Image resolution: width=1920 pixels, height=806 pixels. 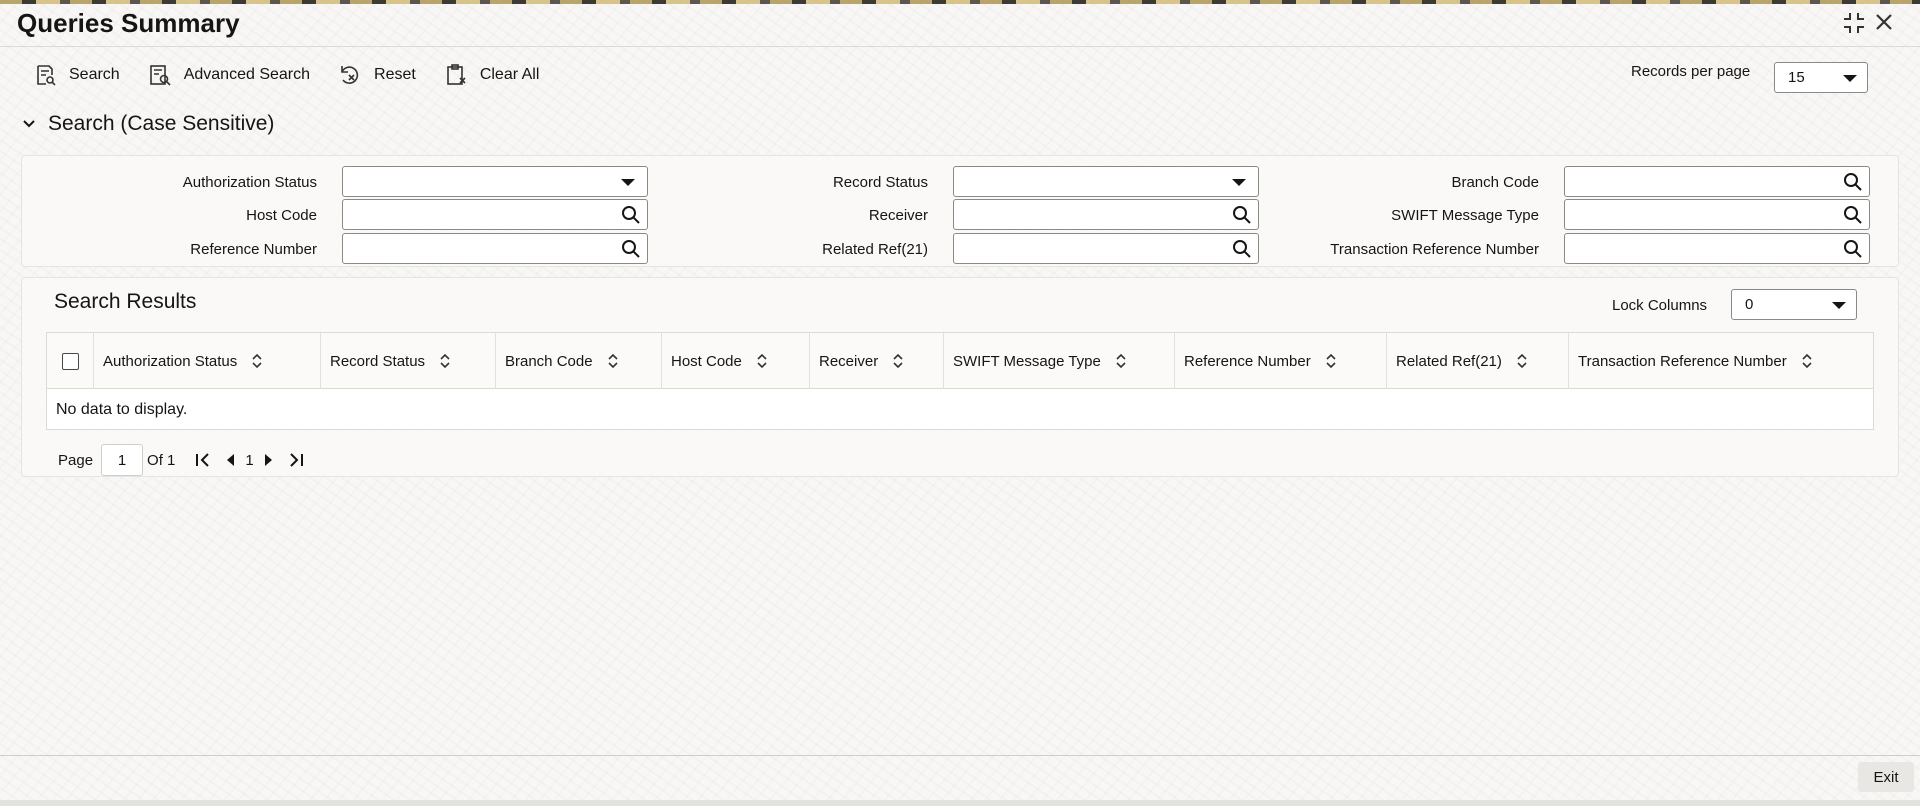 What do you see at coordinates (1717, 181) in the screenshot?
I see `branch-code-input` at bounding box center [1717, 181].